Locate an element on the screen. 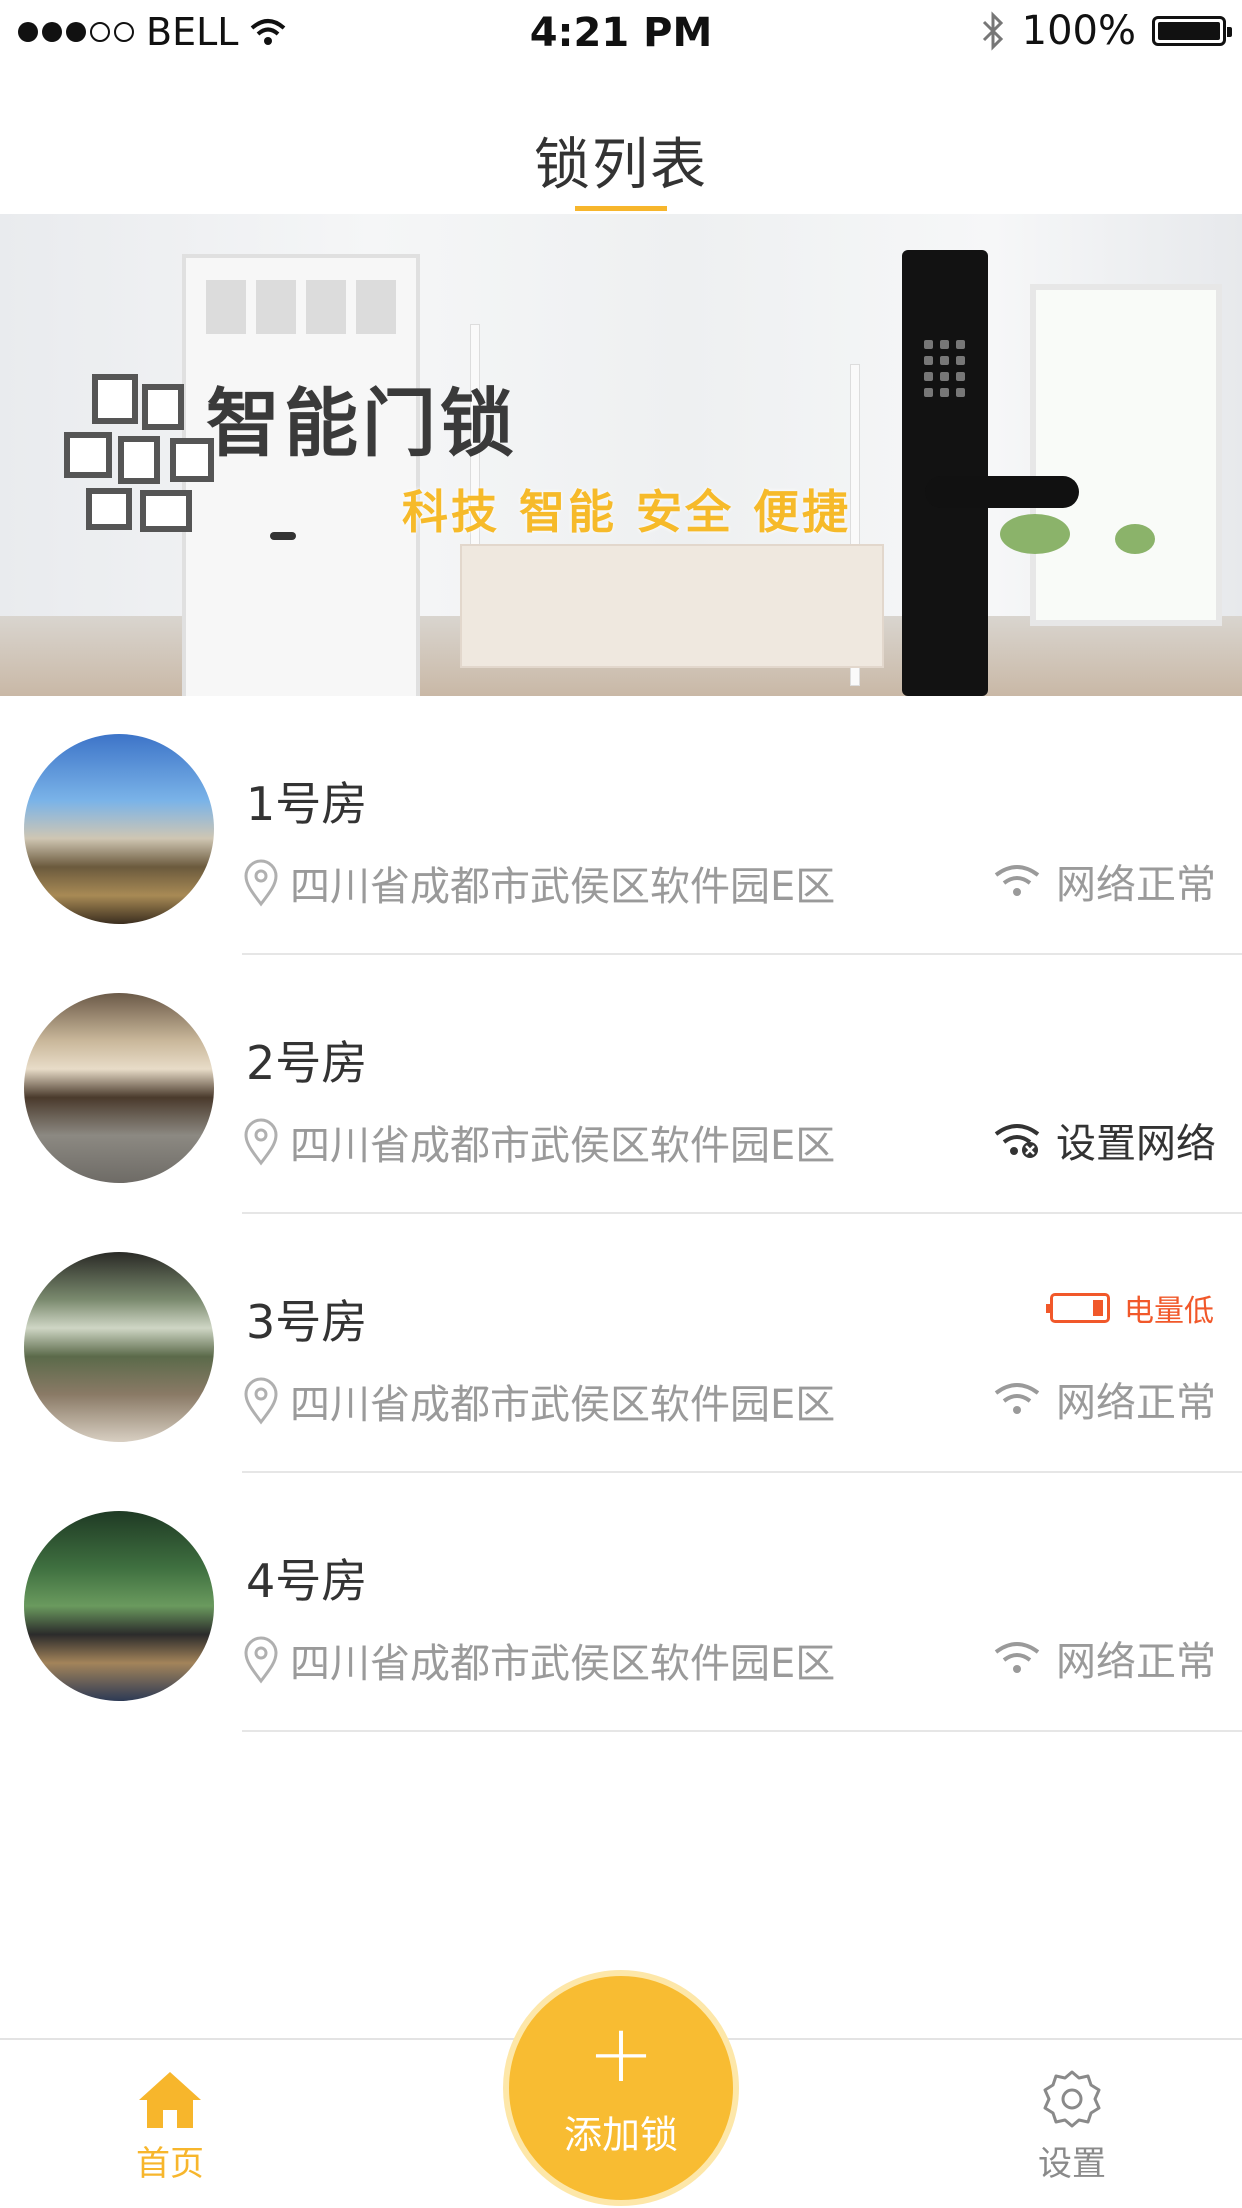 This screenshot has width=1242, height=2208. tab-settings: 设置 is located at coordinates (1072, 2126).